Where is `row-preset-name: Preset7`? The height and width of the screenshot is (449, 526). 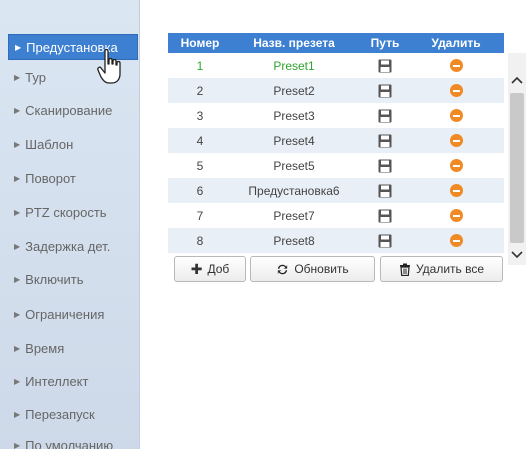 row-preset-name: Preset7 is located at coordinates (294, 215).